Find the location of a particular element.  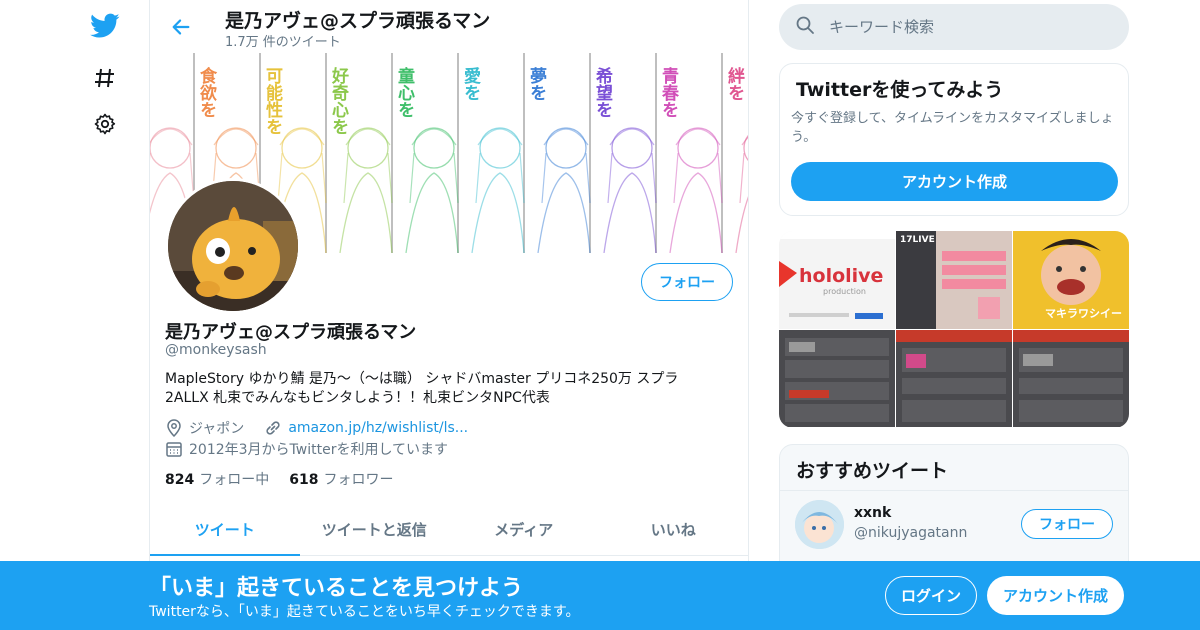

profile-tabs: ツイート ツイートと返信 メディア いいね is located at coordinates (449, 529).